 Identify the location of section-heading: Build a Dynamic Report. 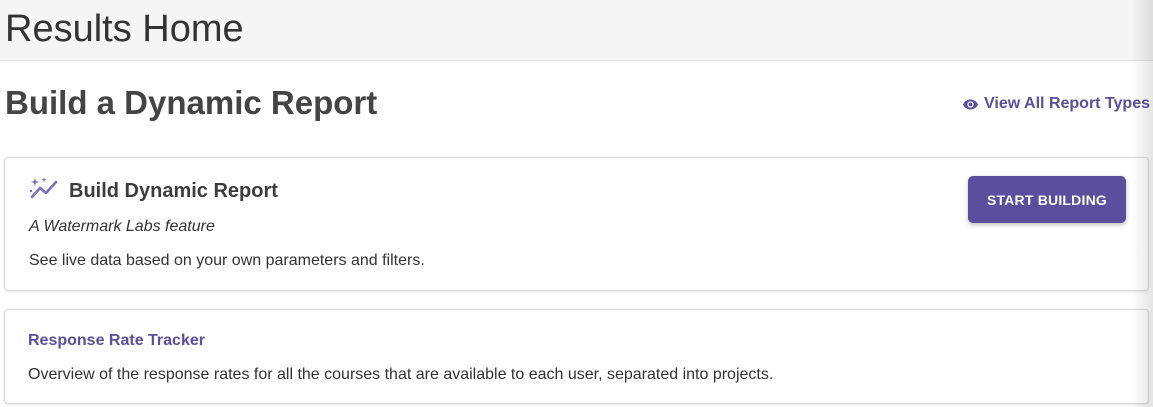
(191, 102).